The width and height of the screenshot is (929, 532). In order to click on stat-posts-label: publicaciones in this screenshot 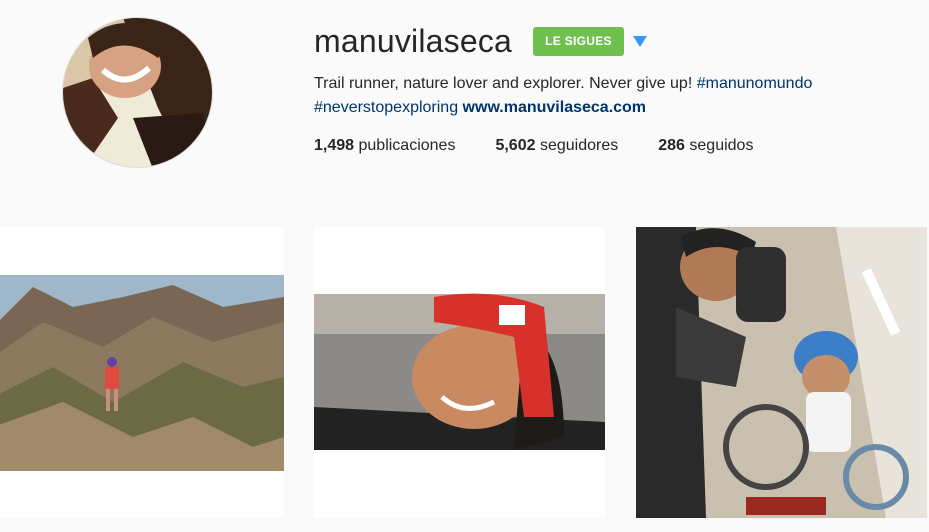, I will do `click(407, 145)`.